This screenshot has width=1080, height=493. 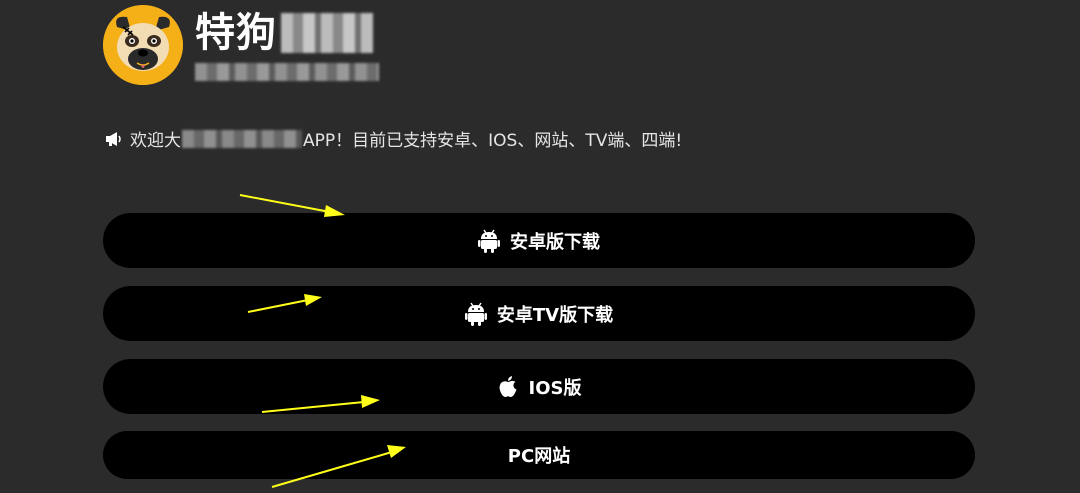 I want to click on android-download-label: 安卓版下载, so click(x=555, y=242).